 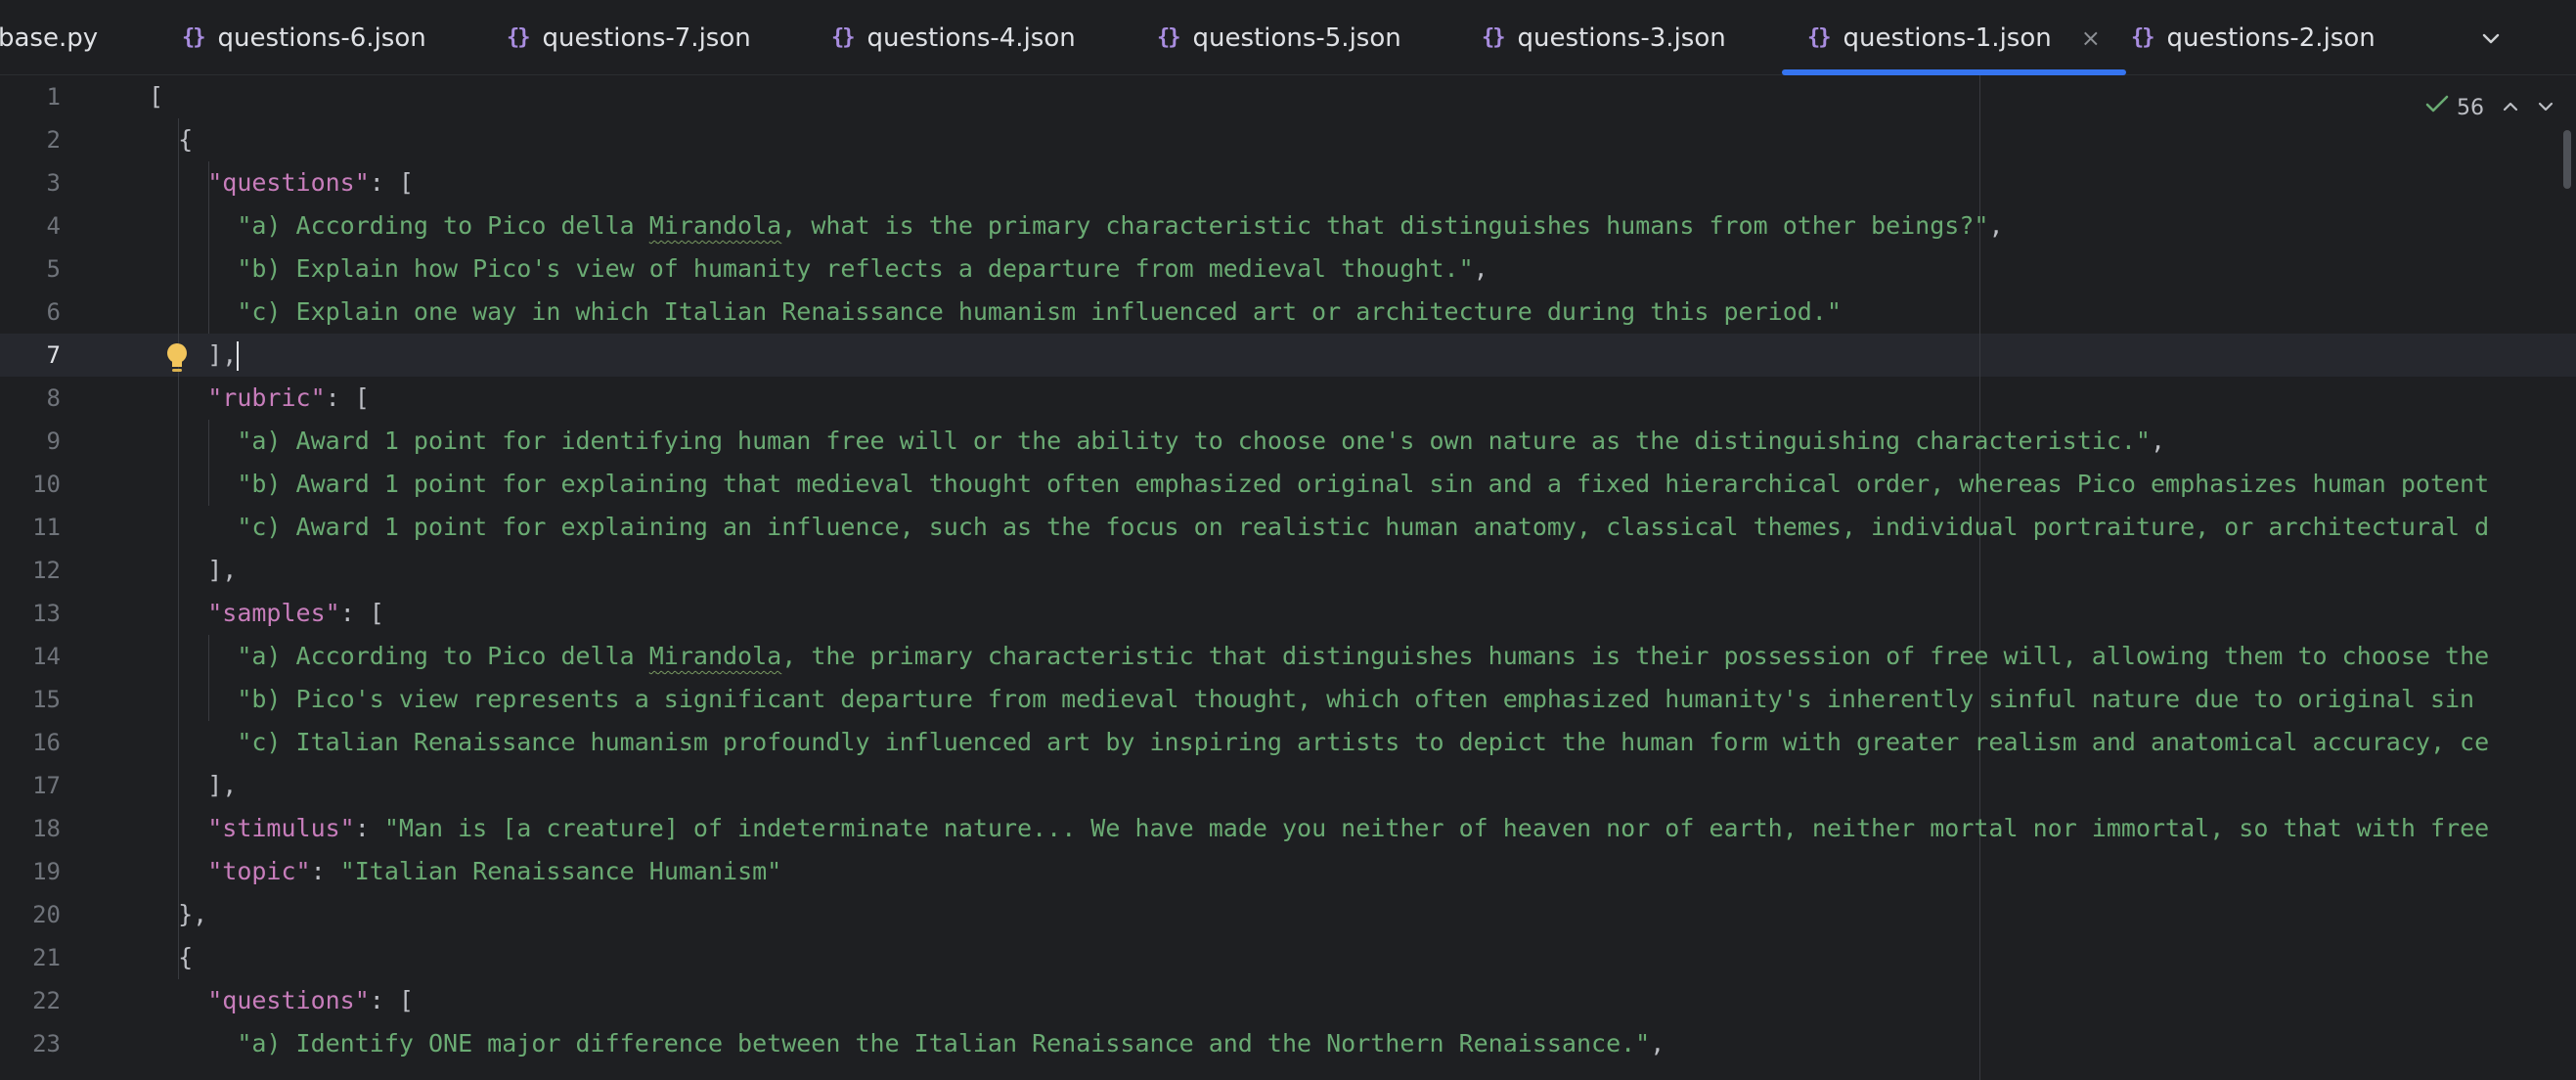 I want to click on code-line: "samples": [, so click(x=266, y=613).